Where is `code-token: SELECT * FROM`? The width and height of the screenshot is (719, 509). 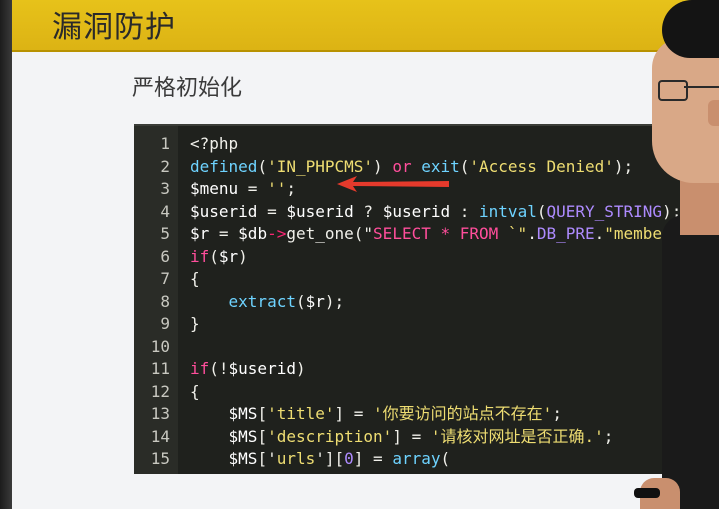
code-token: SELECT * FROM is located at coordinates (436, 233).